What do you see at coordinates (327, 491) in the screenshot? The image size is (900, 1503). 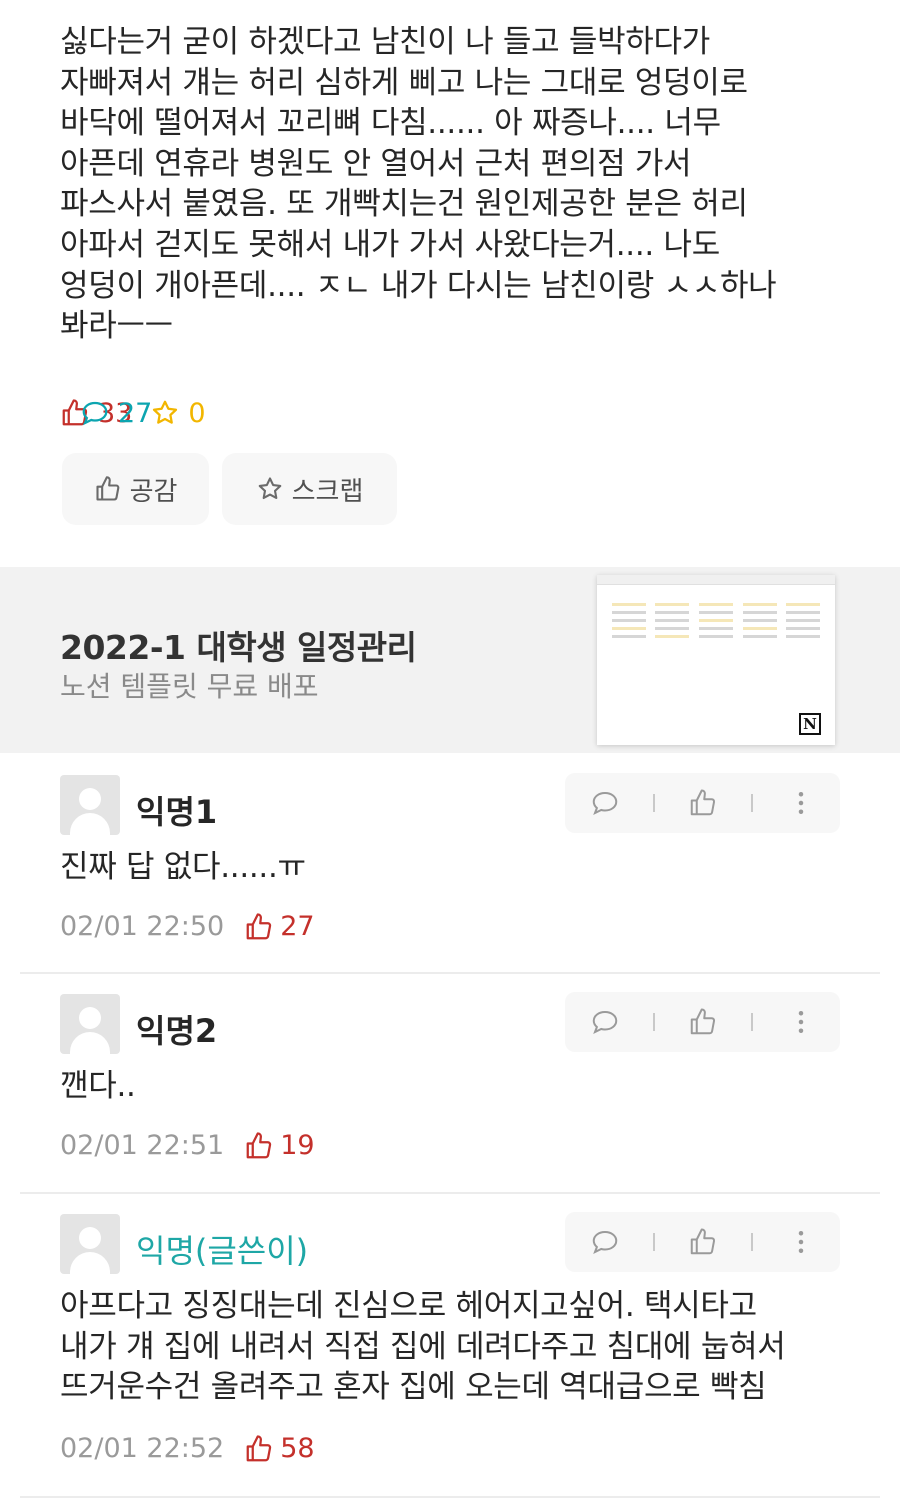 I see `scrap-button-label: 스크랩` at bounding box center [327, 491].